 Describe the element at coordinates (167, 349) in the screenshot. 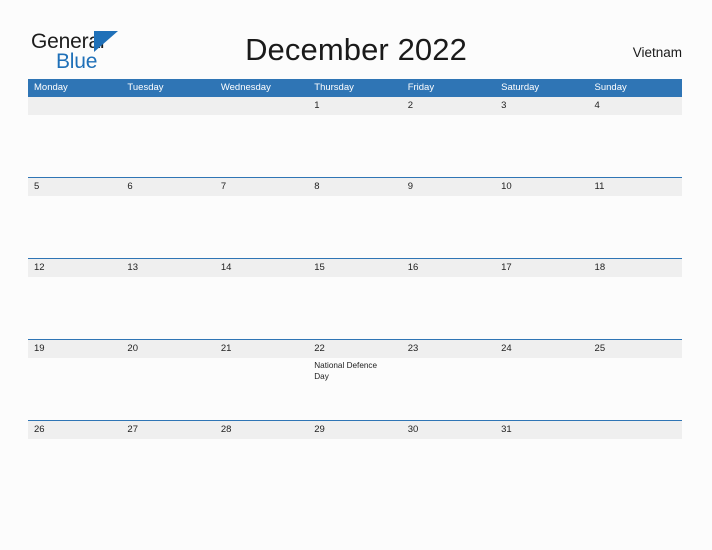

I see `day-number: 20` at that location.